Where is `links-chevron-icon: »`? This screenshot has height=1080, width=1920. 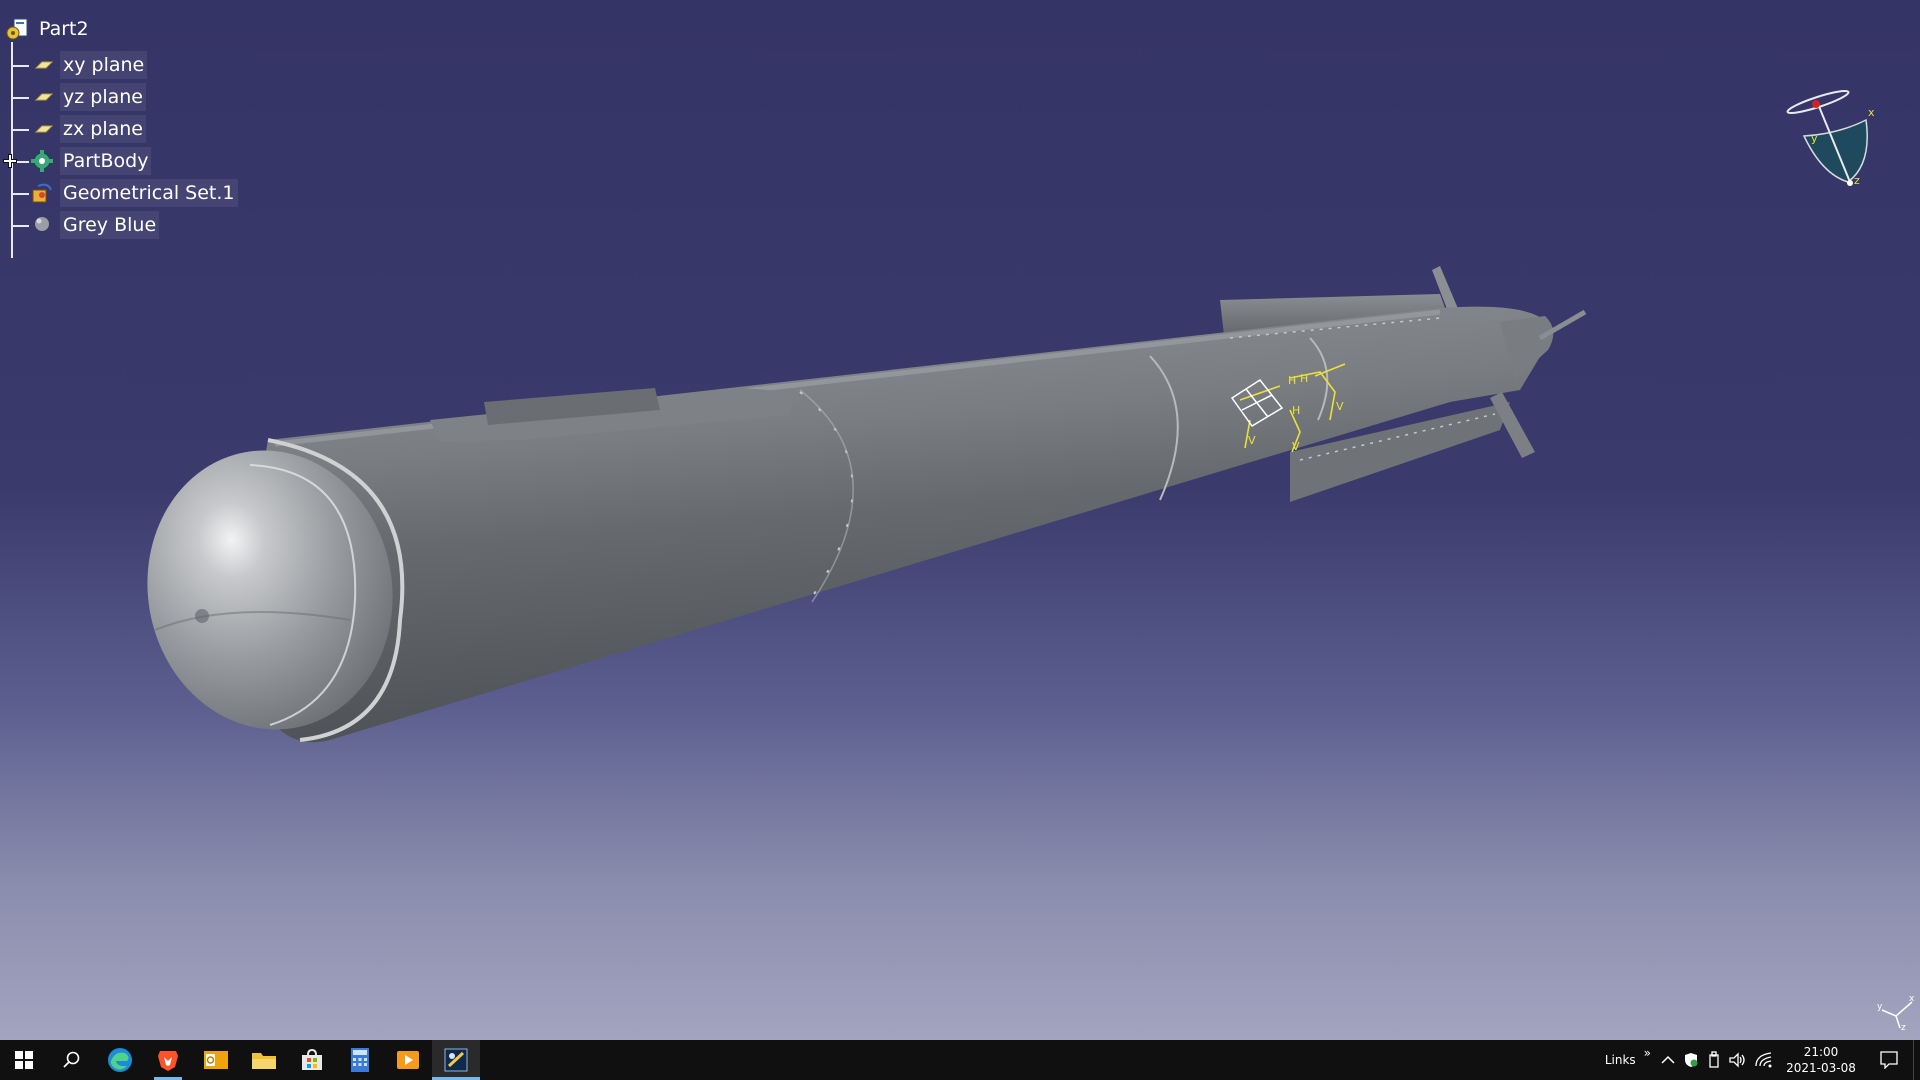 links-chevron-icon: » is located at coordinates (1647, 1053).